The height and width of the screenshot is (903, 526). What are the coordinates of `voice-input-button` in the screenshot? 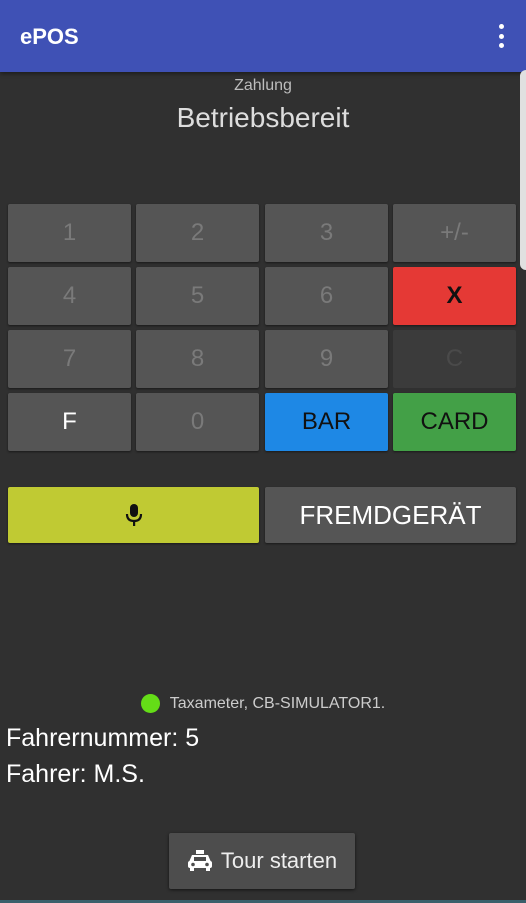 It's located at (133, 515).